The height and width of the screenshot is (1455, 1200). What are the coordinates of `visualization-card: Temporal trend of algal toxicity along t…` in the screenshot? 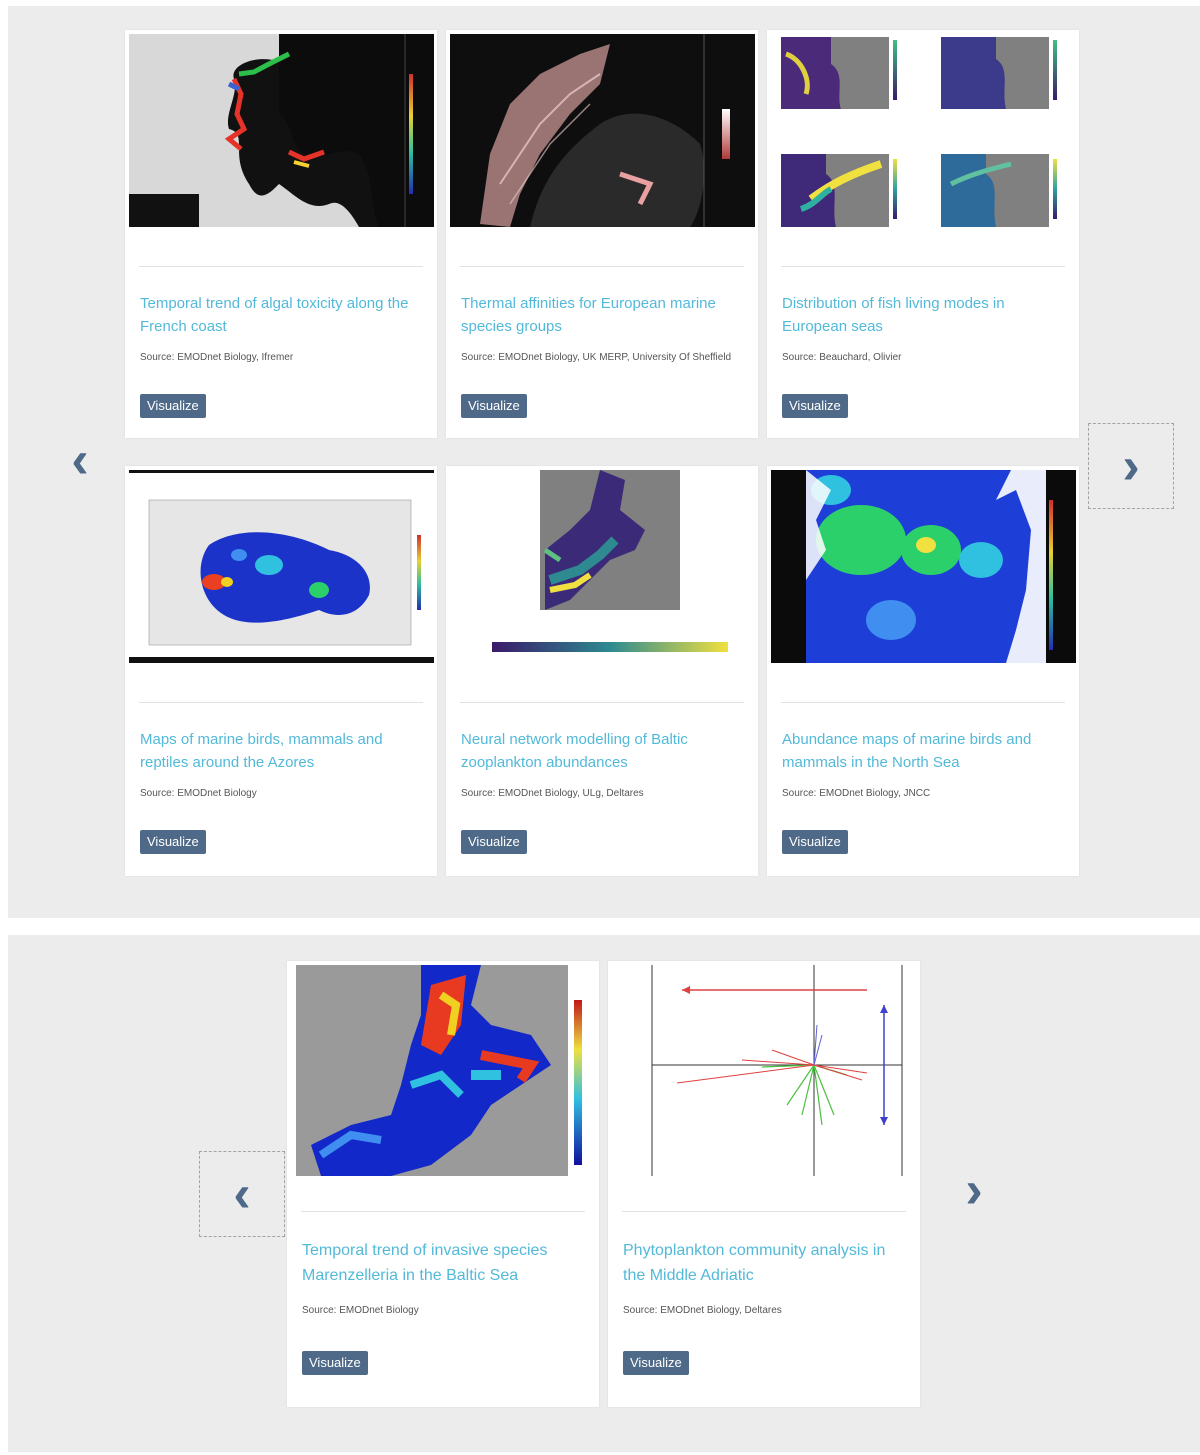 It's located at (281, 234).